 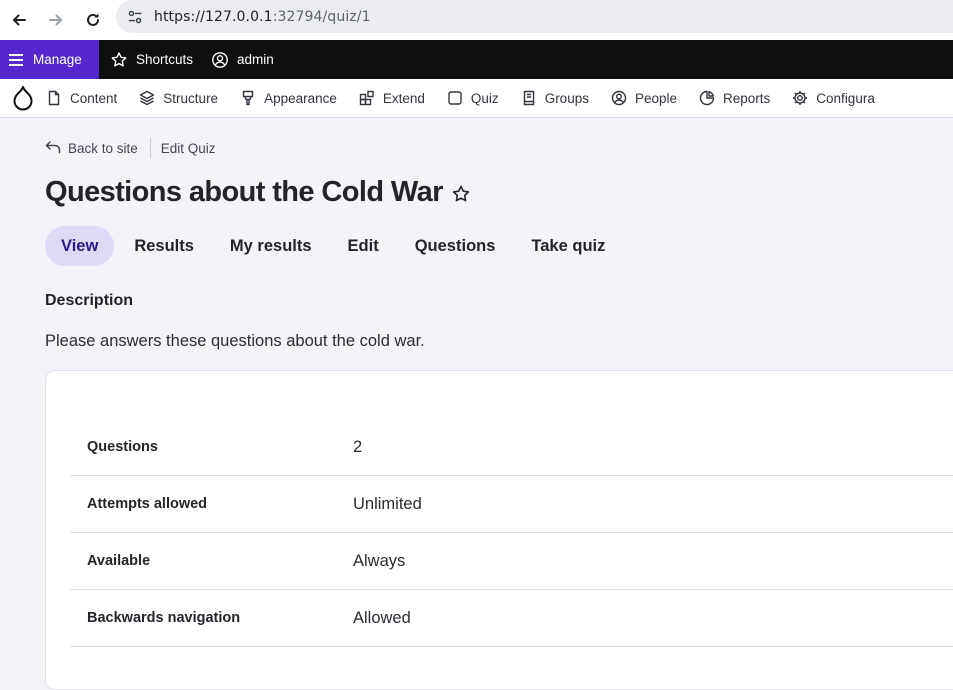 I want to click on hamburger-icon, so click(x=16, y=59).